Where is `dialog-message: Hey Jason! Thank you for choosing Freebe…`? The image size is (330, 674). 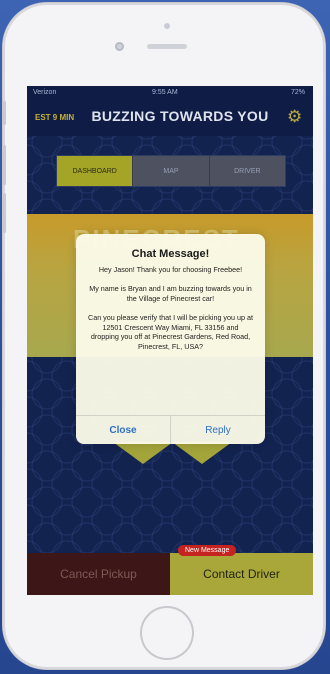
dialog-message: Hey Jason! Thank you for choosing Freebe… is located at coordinates (171, 308).